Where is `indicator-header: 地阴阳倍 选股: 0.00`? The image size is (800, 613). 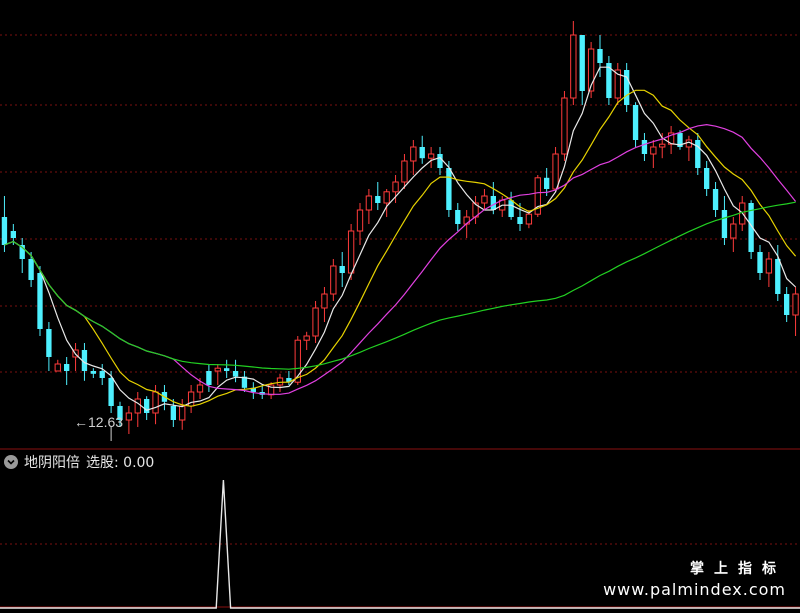 indicator-header: 地阴阳倍 选股: 0.00 is located at coordinates (79, 462).